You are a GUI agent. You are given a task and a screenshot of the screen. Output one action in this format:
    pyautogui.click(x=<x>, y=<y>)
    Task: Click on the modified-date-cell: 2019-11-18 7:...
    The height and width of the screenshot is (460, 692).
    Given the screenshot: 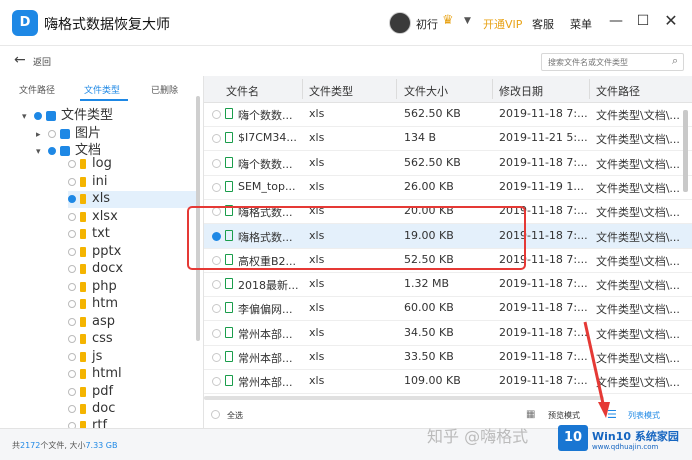 What is the action you would take?
    pyautogui.click(x=543, y=162)
    